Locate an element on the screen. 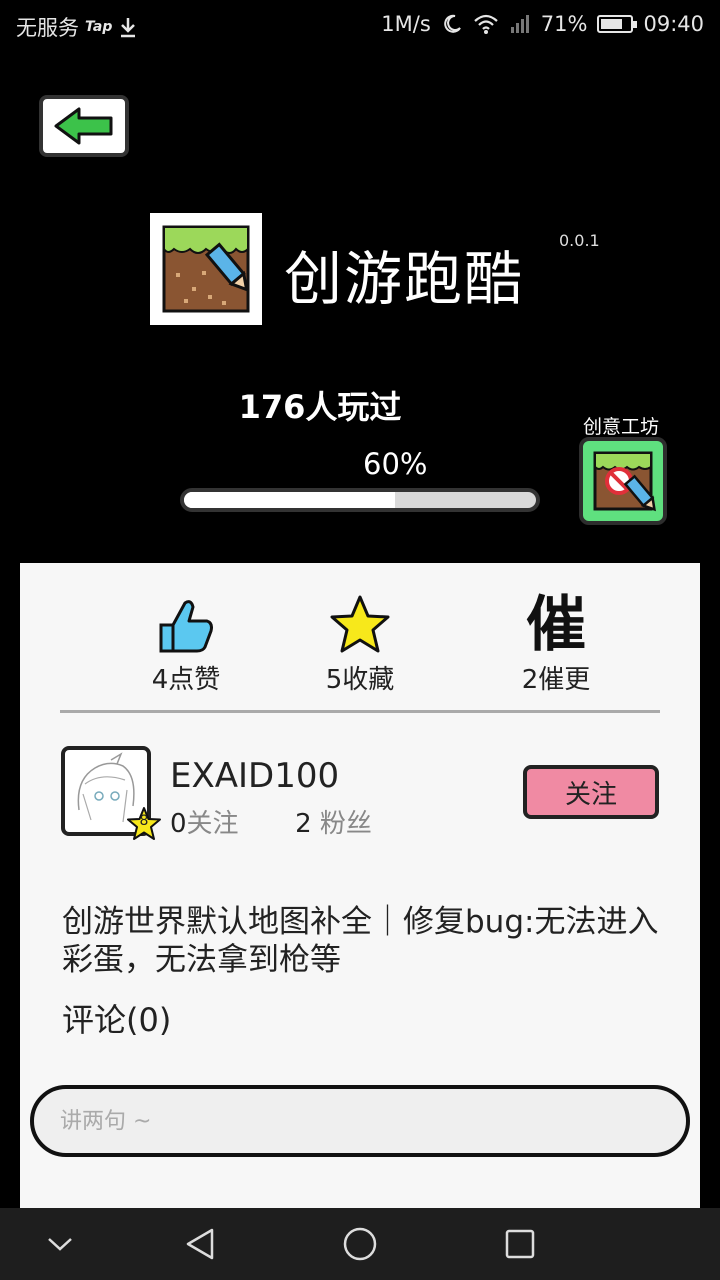  nav-recents-button is located at coordinates (520, 1244).